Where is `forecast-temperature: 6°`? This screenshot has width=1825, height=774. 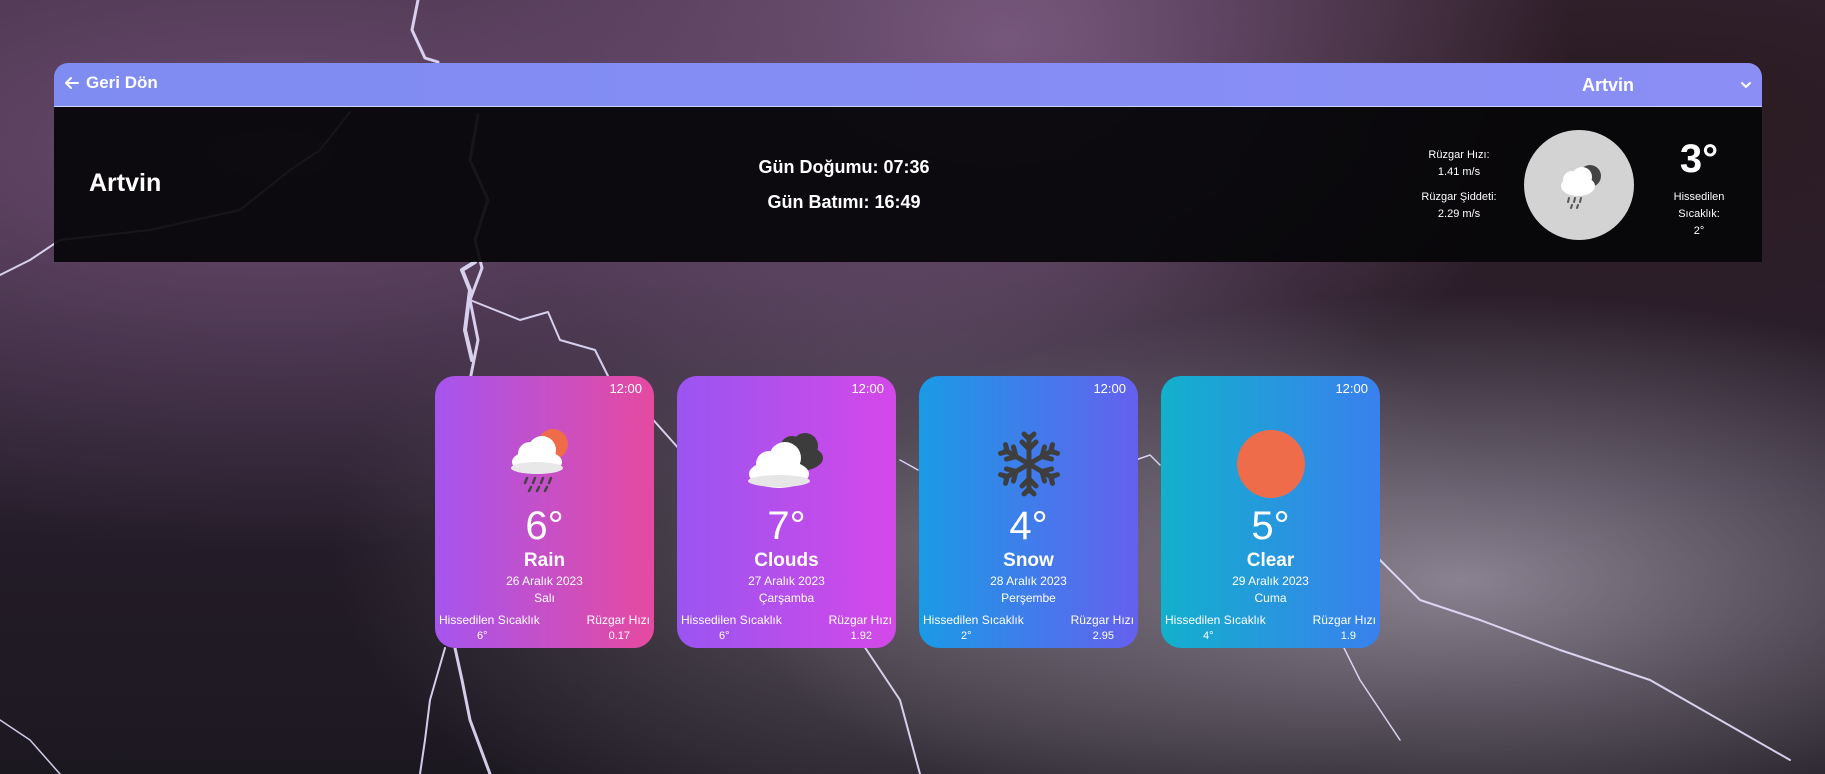
forecast-temperature: 6° is located at coordinates (544, 526).